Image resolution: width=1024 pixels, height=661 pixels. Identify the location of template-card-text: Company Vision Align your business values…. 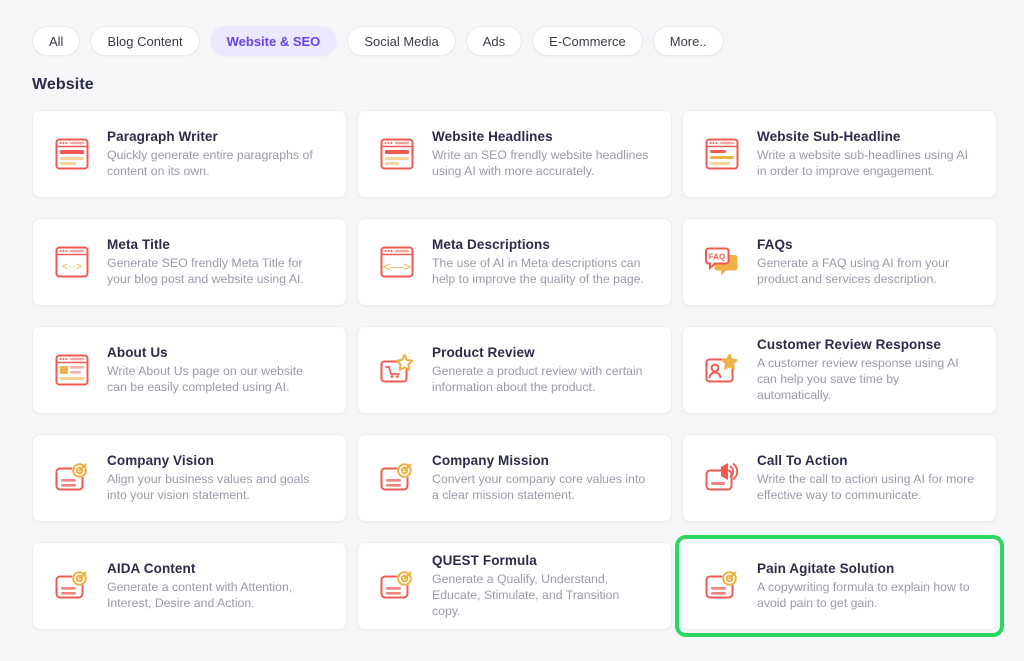
(216, 478).